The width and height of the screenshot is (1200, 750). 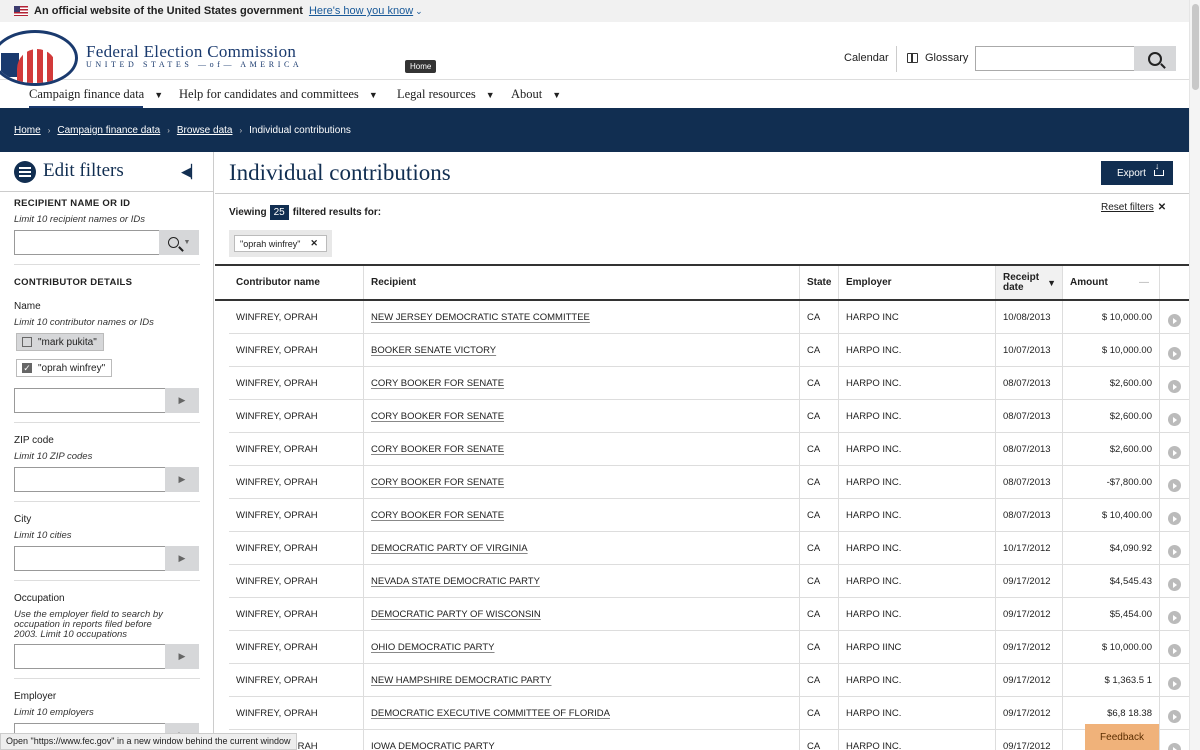 What do you see at coordinates (277, 515) in the screenshot?
I see `cell-contributor-text: WINFREY, OPRAH` at bounding box center [277, 515].